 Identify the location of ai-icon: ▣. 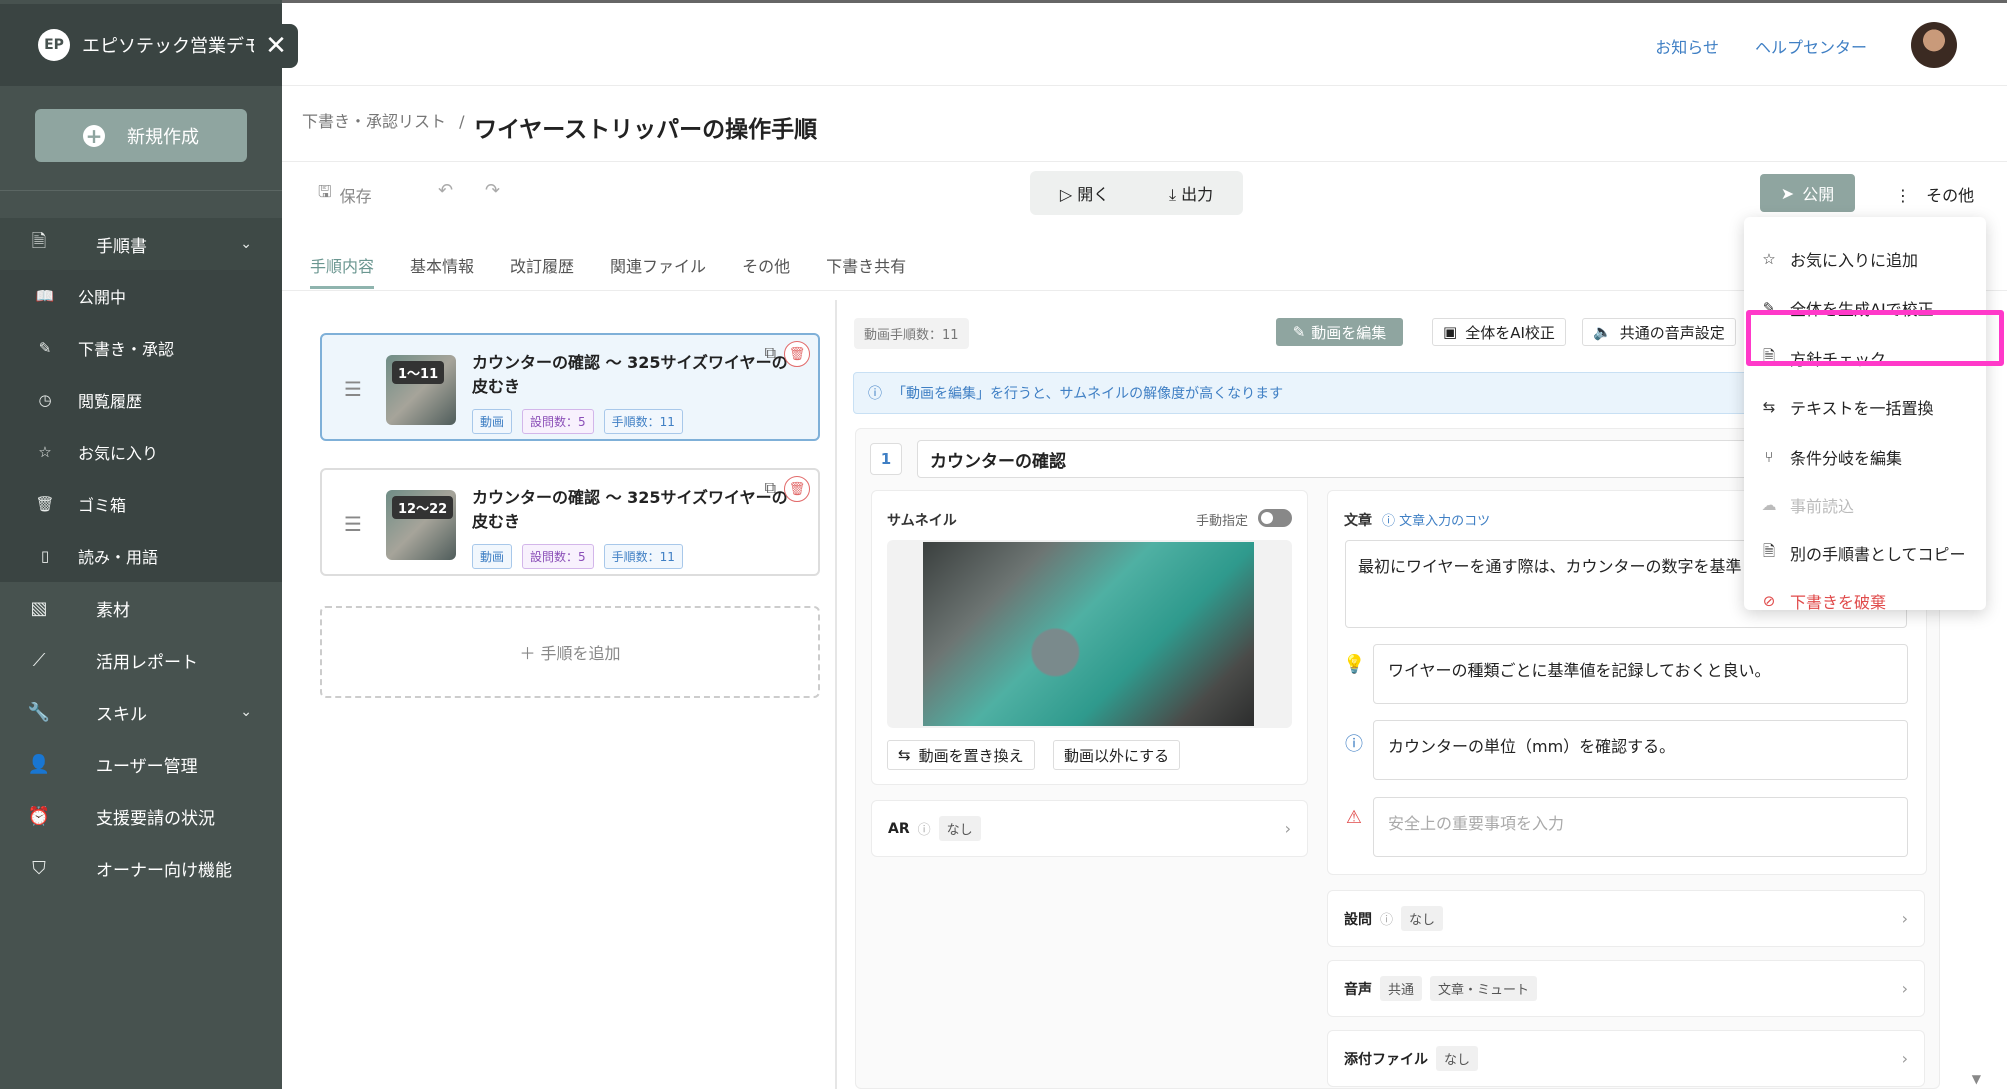
(1450, 332).